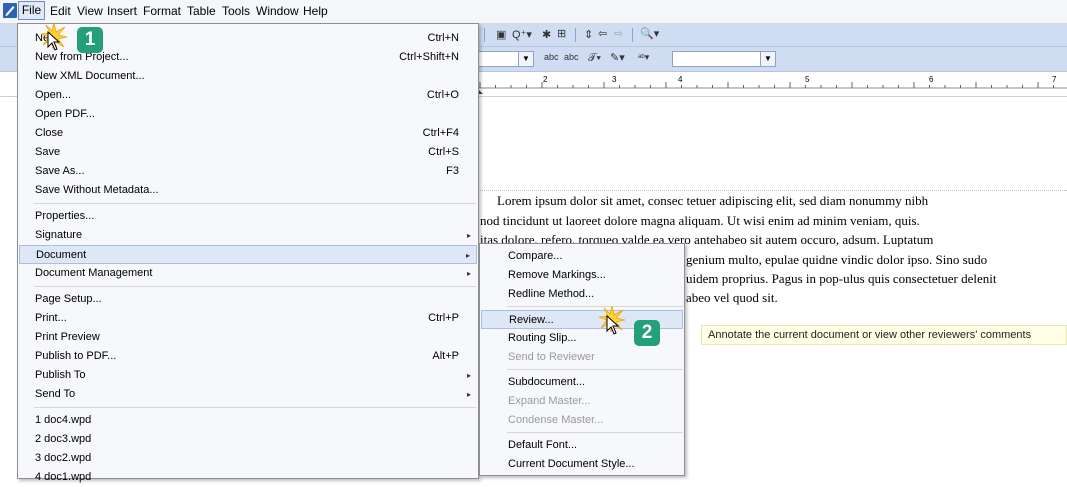  What do you see at coordinates (248, 337) in the screenshot?
I see `menu-item-print-preview: Print Preview` at bounding box center [248, 337].